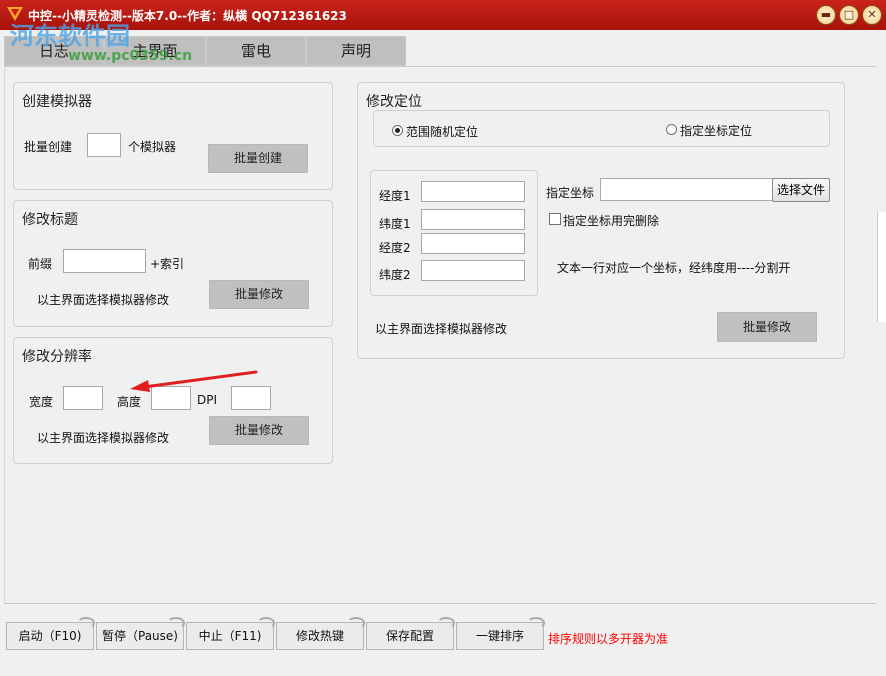 The image size is (886, 676). I want to click on sort-button: 一键排序, so click(500, 633).